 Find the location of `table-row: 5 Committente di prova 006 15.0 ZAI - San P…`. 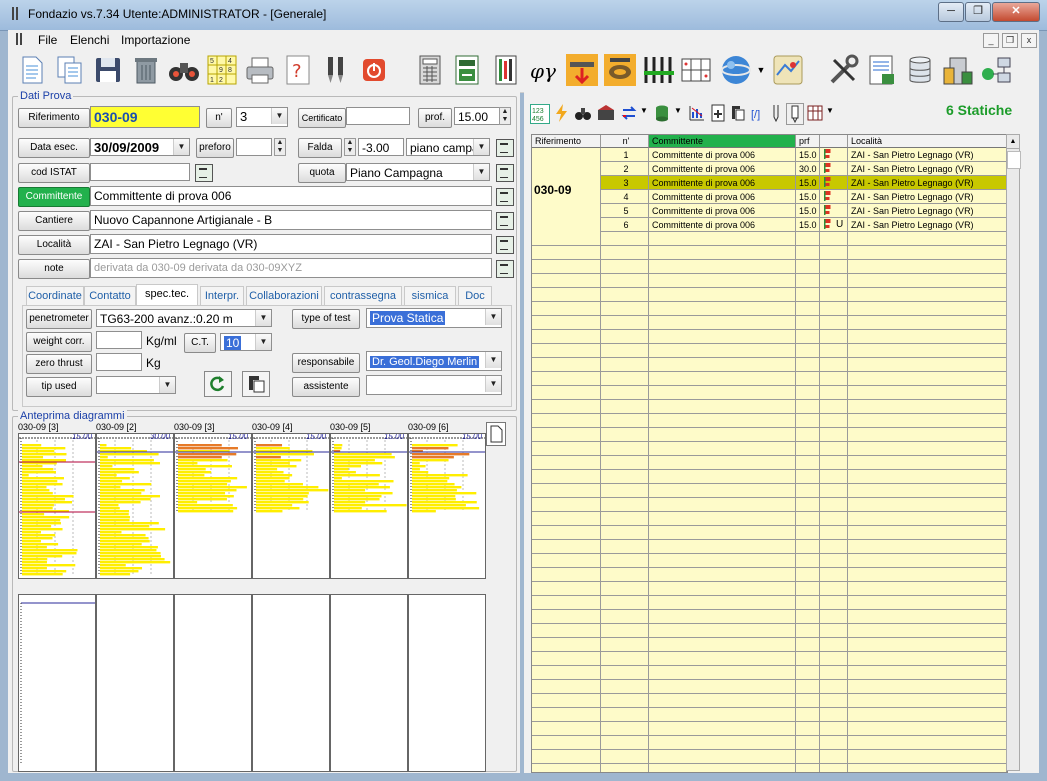

table-row: 5 Committente di prova 006 15.0 ZAI - San P… is located at coordinates (769, 211).